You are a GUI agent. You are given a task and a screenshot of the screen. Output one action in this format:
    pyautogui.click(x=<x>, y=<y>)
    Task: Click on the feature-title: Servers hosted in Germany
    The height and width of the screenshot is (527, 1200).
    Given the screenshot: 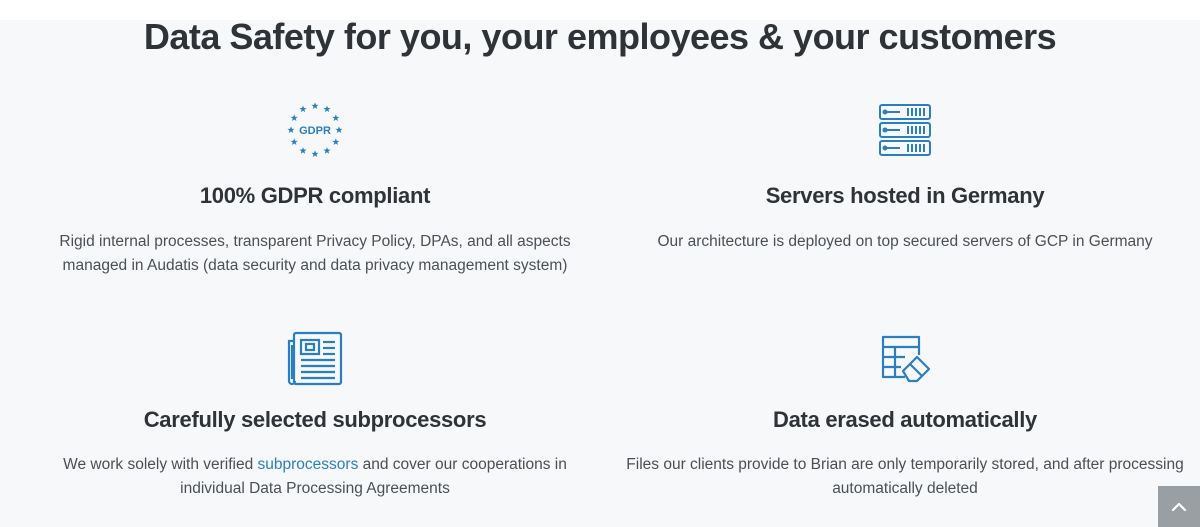 What is the action you would take?
    pyautogui.click(x=905, y=195)
    